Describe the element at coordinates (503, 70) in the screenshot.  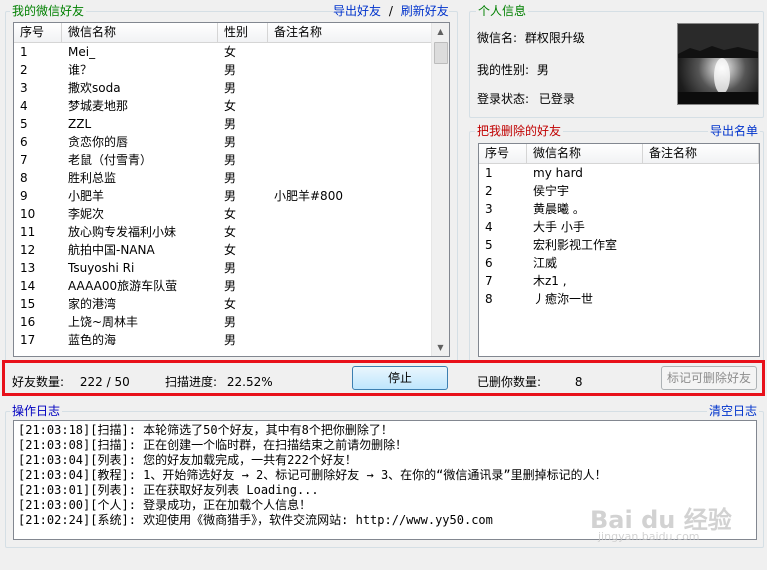
I see `gender-label: 我的性别:` at that location.